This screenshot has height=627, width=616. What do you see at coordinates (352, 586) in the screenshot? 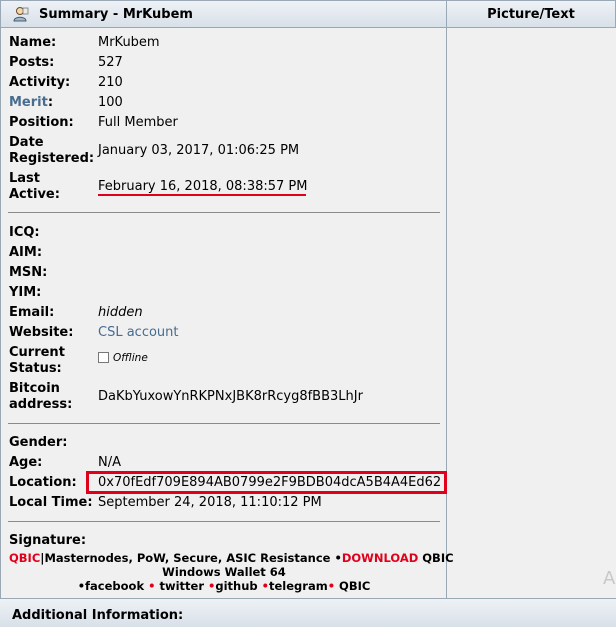
I see `signature-qbic-tail-link: QBIC` at bounding box center [352, 586].